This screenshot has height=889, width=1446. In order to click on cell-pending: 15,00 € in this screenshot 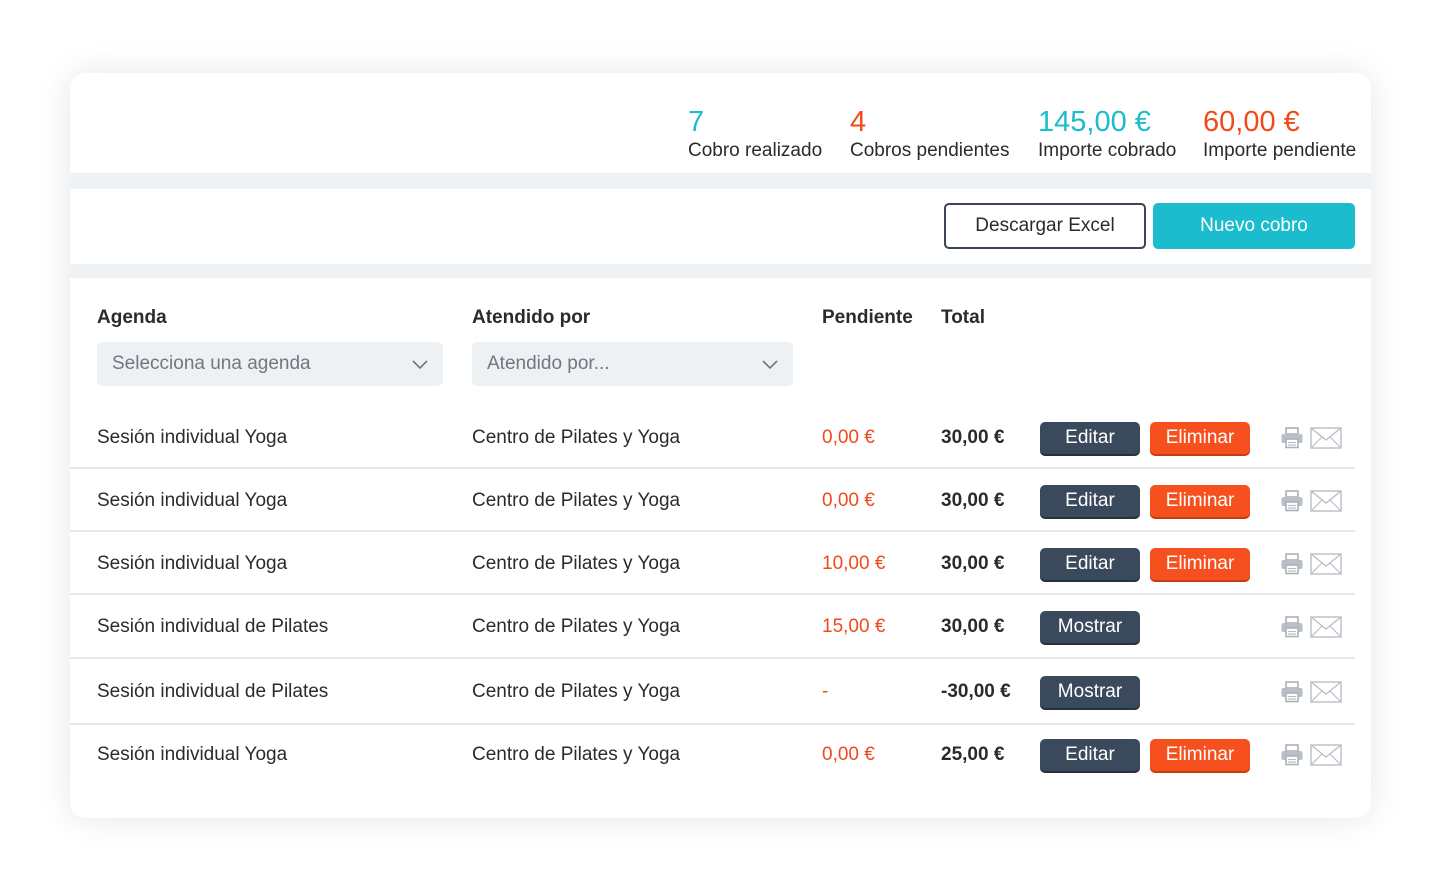, I will do `click(854, 626)`.